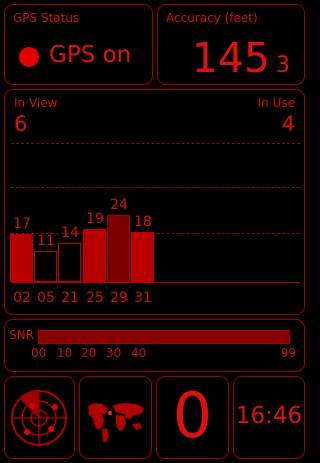 Image resolution: width=320 pixels, height=463 pixels. I want to click on satellite-prn: 31, so click(143, 298).